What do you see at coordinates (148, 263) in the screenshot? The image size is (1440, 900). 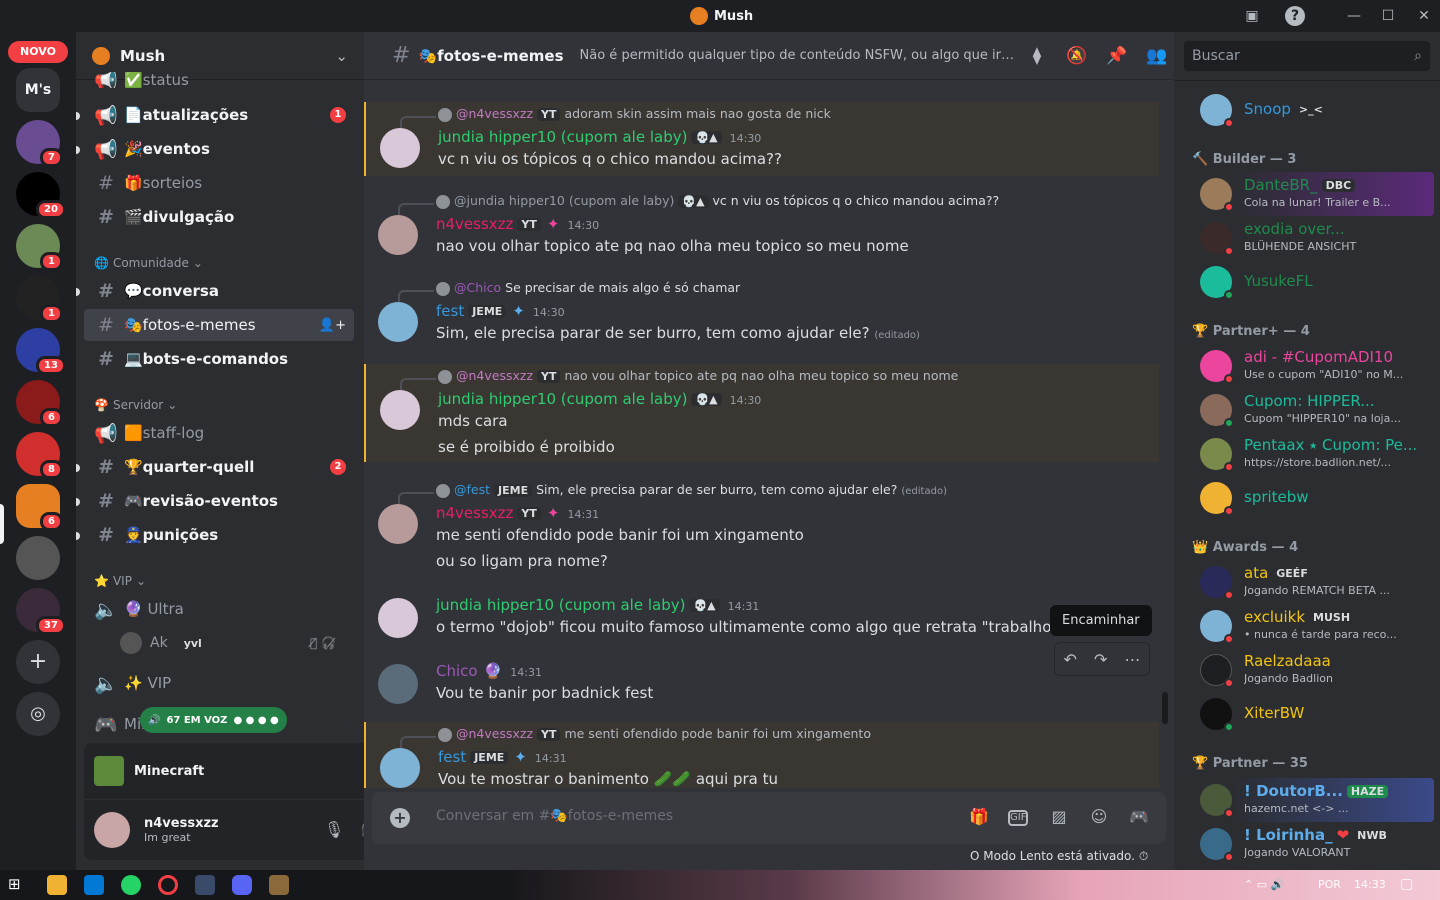 I see `category-comunidade: 🌐 Comunidade ⌄` at bounding box center [148, 263].